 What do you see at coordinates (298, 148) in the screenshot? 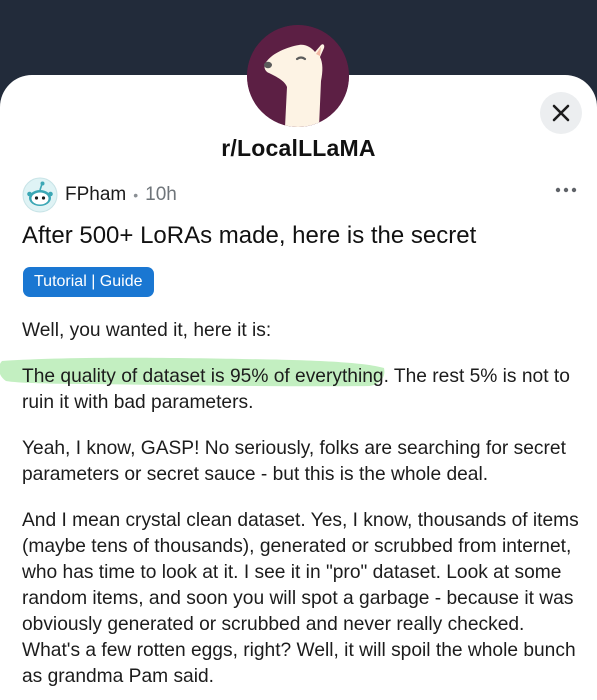
I see `community-name: r/LocalLLaMA` at bounding box center [298, 148].